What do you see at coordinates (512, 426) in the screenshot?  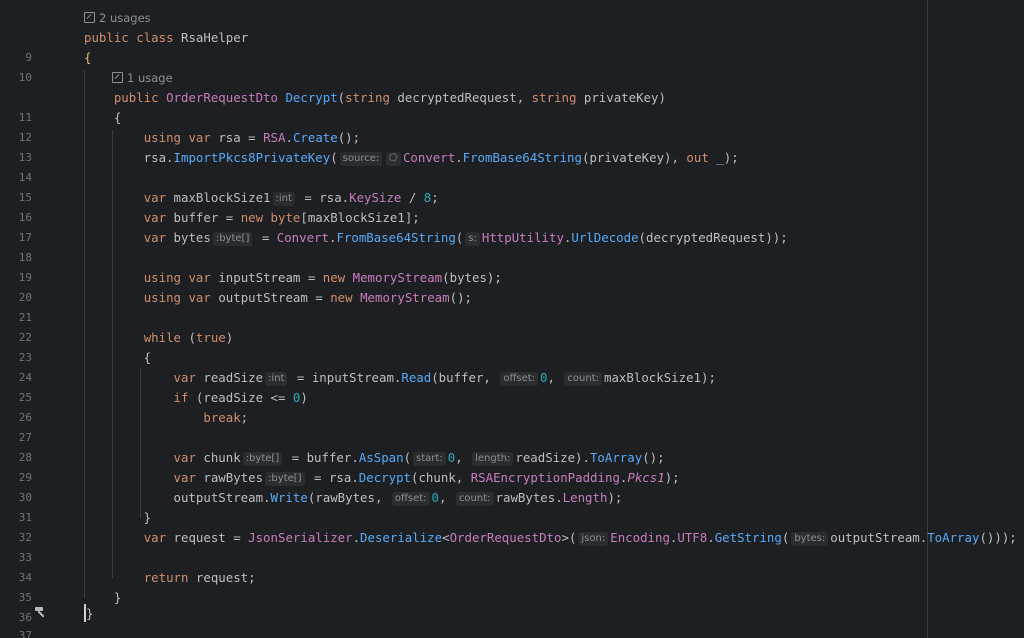 I see `code-line-27: 27 break;` at bounding box center [512, 426].